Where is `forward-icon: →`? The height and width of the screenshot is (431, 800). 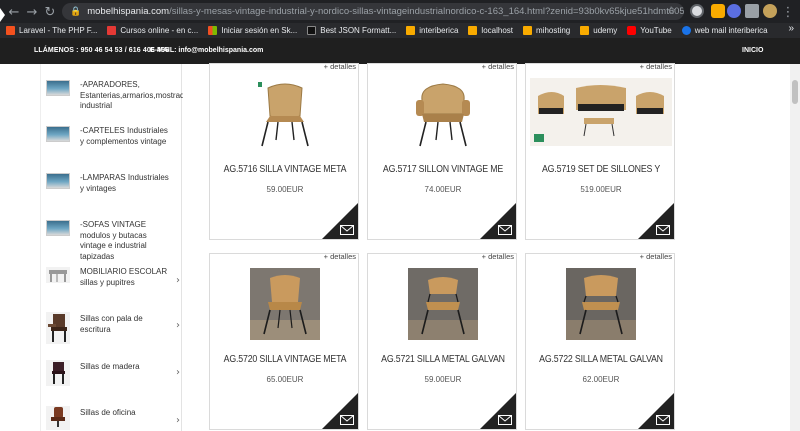 forward-icon: → is located at coordinates (32, 12).